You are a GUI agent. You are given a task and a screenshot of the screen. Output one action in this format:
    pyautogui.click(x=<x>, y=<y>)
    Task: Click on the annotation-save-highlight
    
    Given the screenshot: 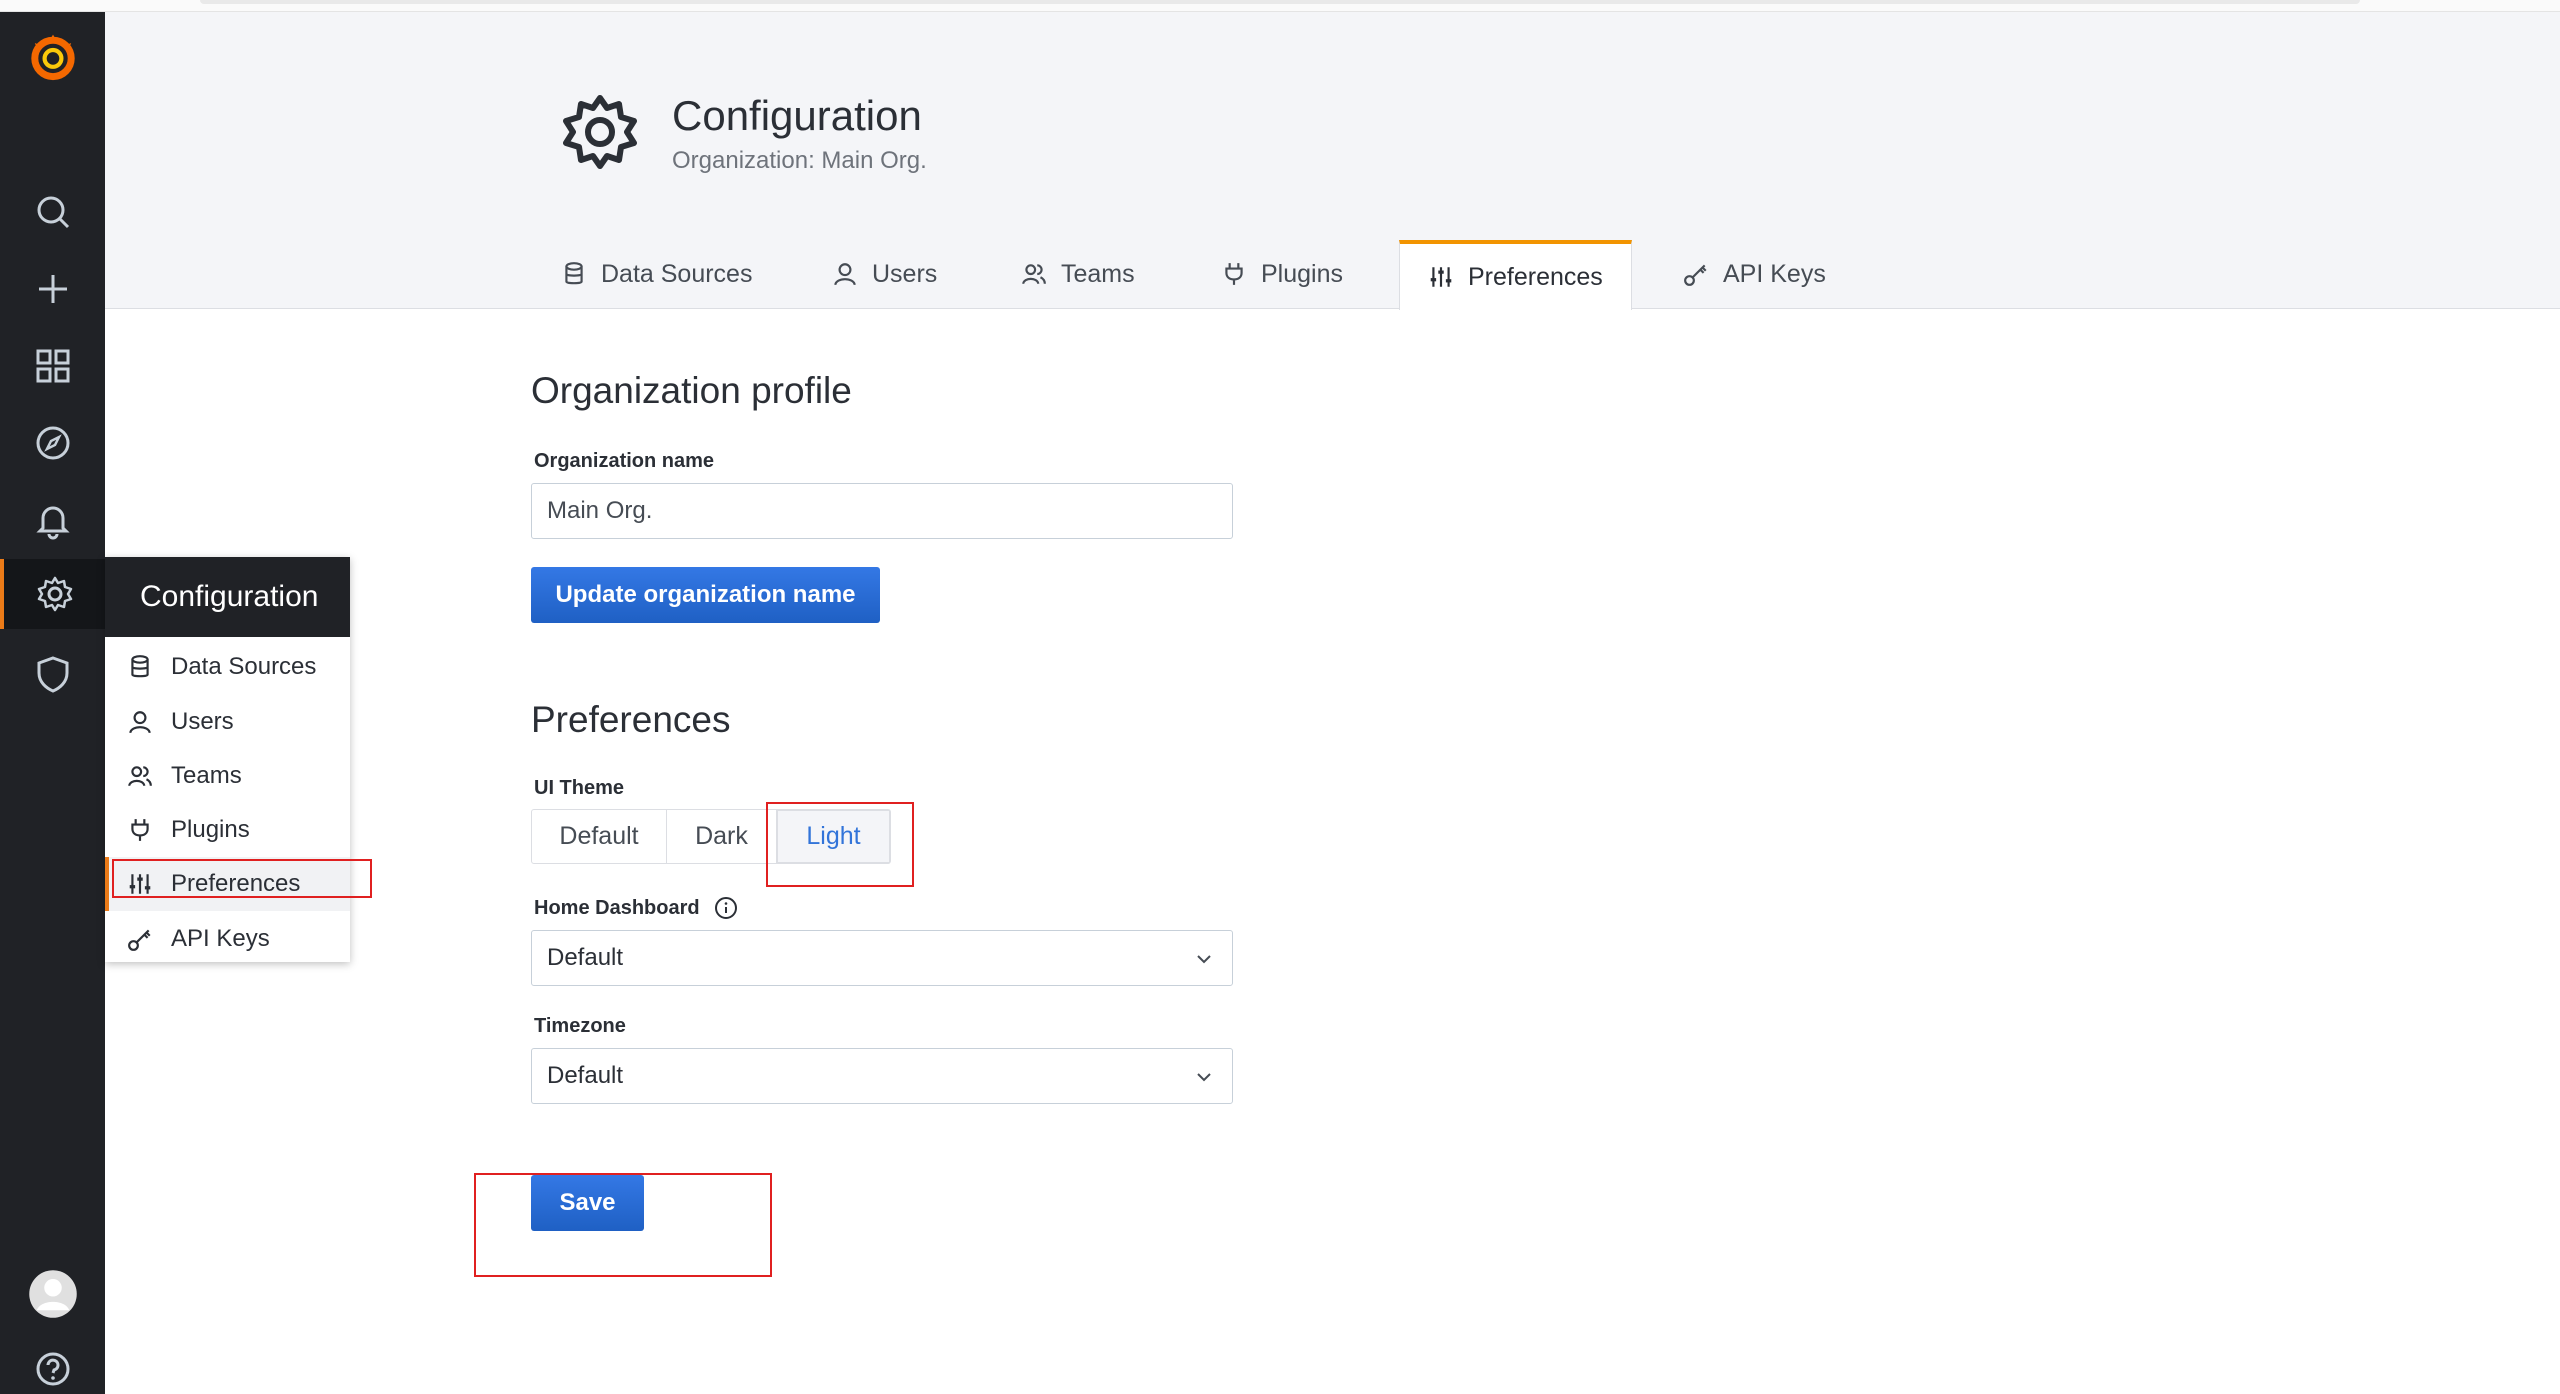 What is the action you would take?
    pyautogui.click(x=623, y=1225)
    